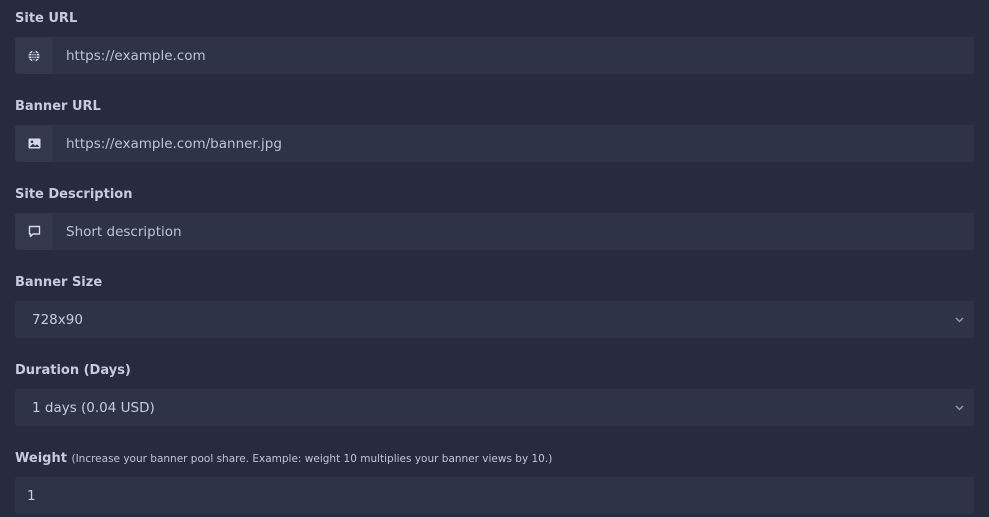 The image size is (989, 517). I want to click on duration-label: Duration (Days), so click(73, 370).